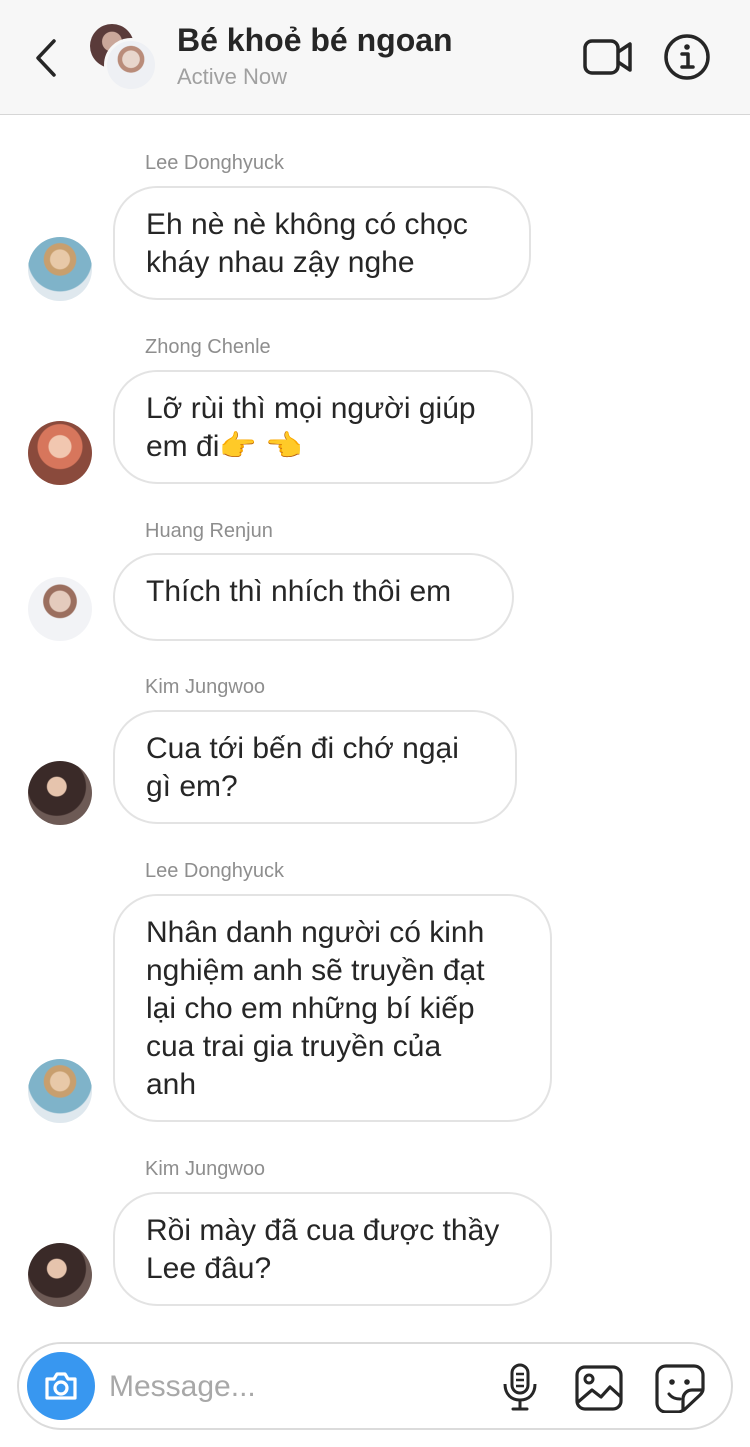  Describe the element at coordinates (315, 767) in the screenshot. I see `message-bubble: Cua tới bến đi chớ ngại gì em?` at that location.